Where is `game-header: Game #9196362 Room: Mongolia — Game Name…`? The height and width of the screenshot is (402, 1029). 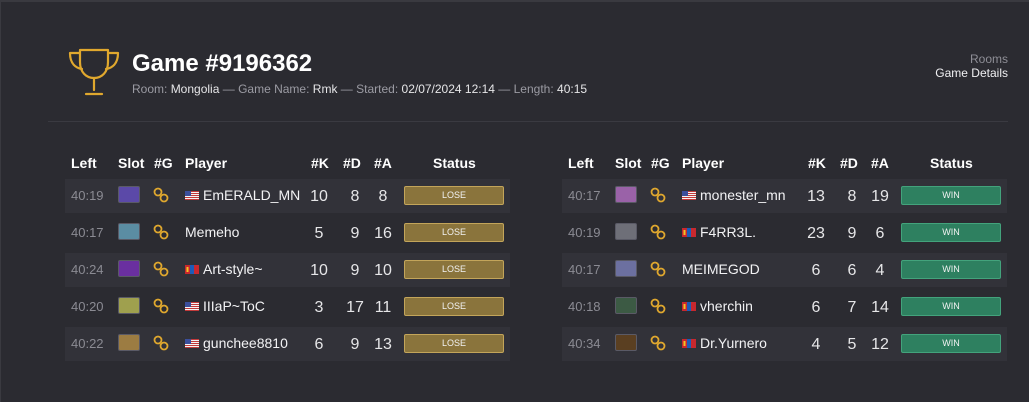 game-header: Game #9196362 Room: Mongolia — Game Name… is located at coordinates (536, 74).